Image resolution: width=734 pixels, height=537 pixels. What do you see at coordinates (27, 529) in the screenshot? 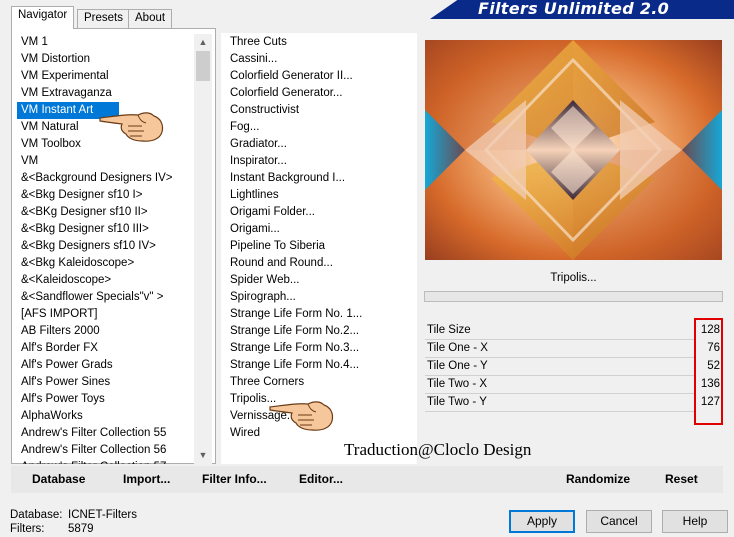
I see `filters-label: Filters:` at bounding box center [27, 529].